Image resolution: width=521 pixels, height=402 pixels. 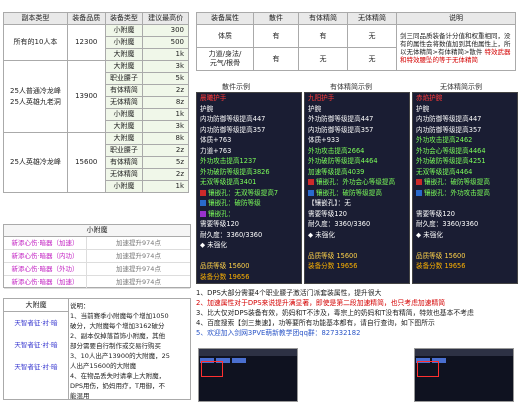 What do you see at coordinates (225, 59) in the screenshot?
I see `attr-name: 力道/身法/ 元气/根骨` at bounding box center [225, 59].